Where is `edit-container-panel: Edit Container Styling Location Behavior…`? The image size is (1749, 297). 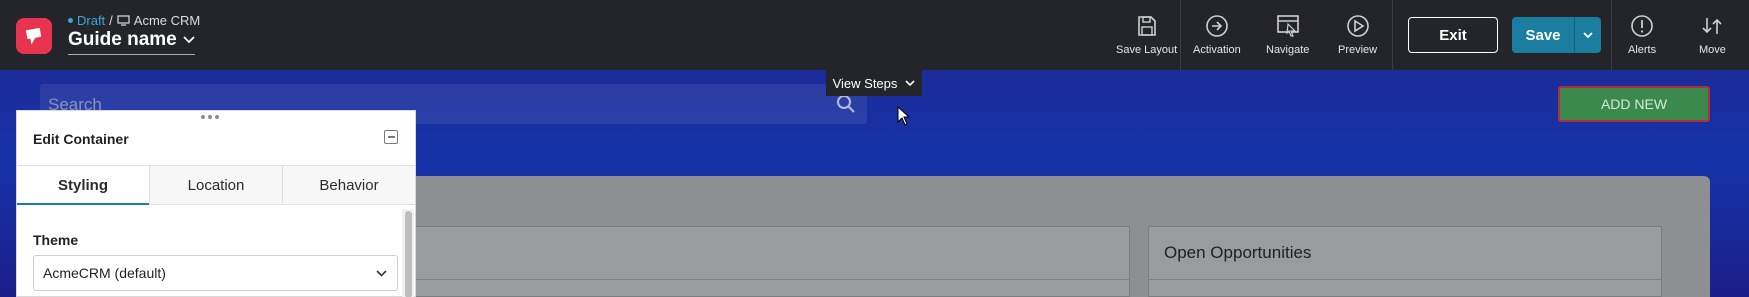 edit-container-panel: Edit Container Styling Location Behavior… is located at coordinates (216, 203).